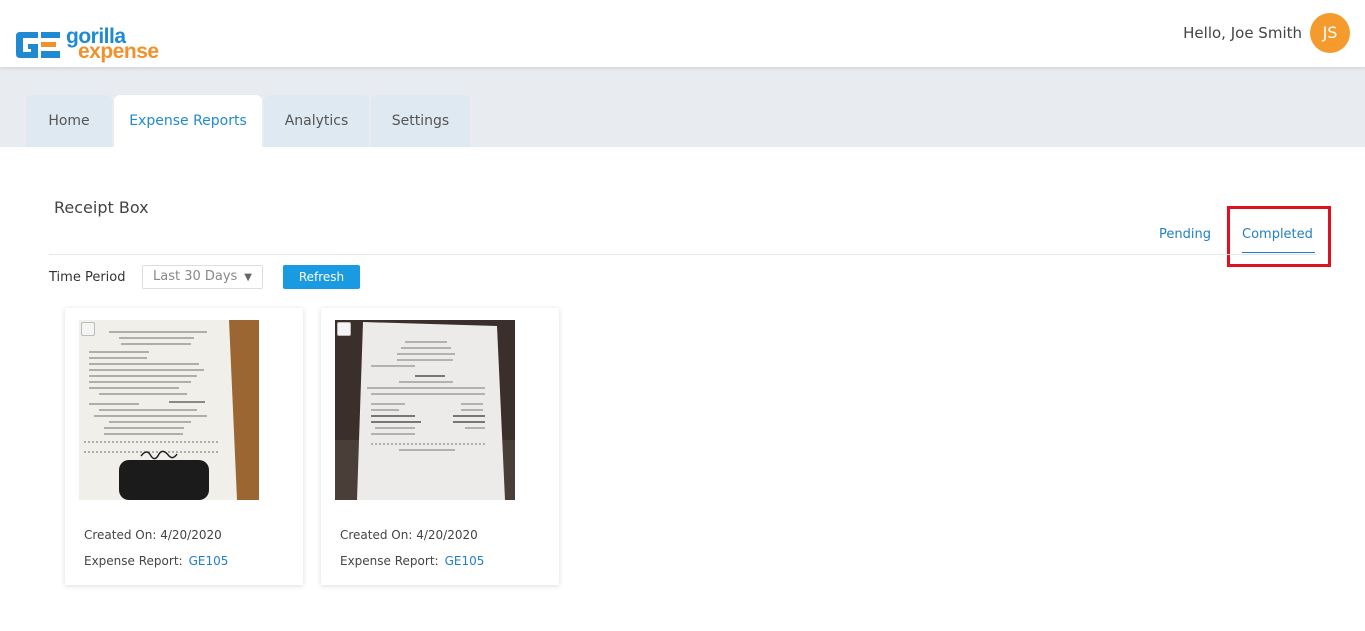  I want to click on time-period-select: Last 30 Days ▼, so click(202, 277).